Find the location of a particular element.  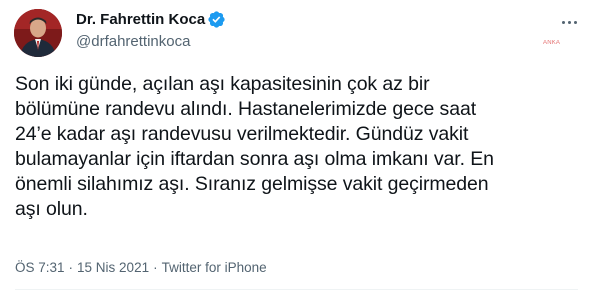

watermark: ANKA is located at coordinates (552, 43).